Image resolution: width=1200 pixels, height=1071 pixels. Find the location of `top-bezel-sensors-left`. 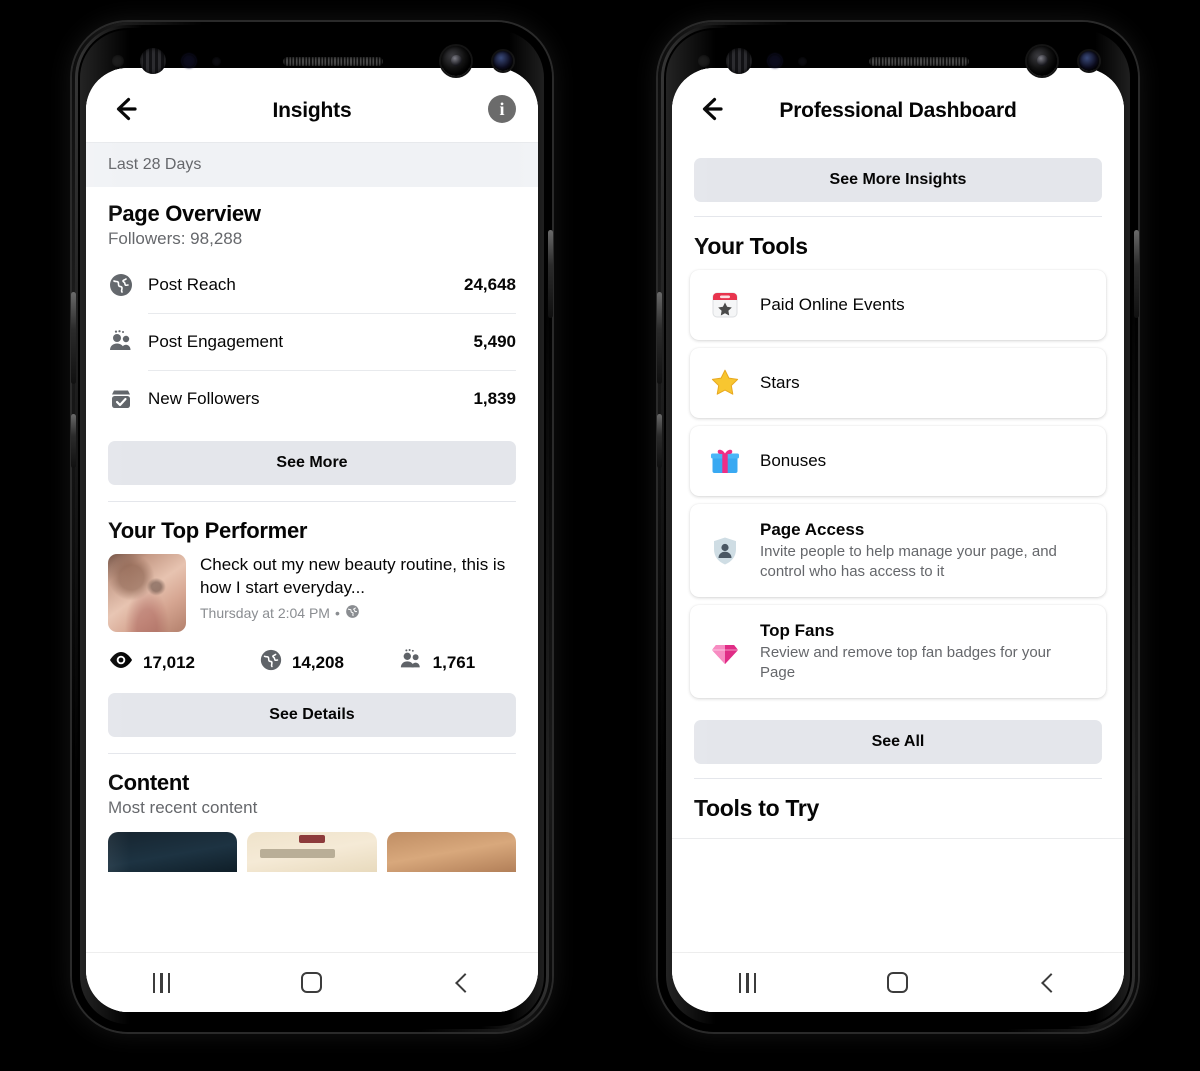

top-bezel-sensors-left is located at coordinates (312, 61).